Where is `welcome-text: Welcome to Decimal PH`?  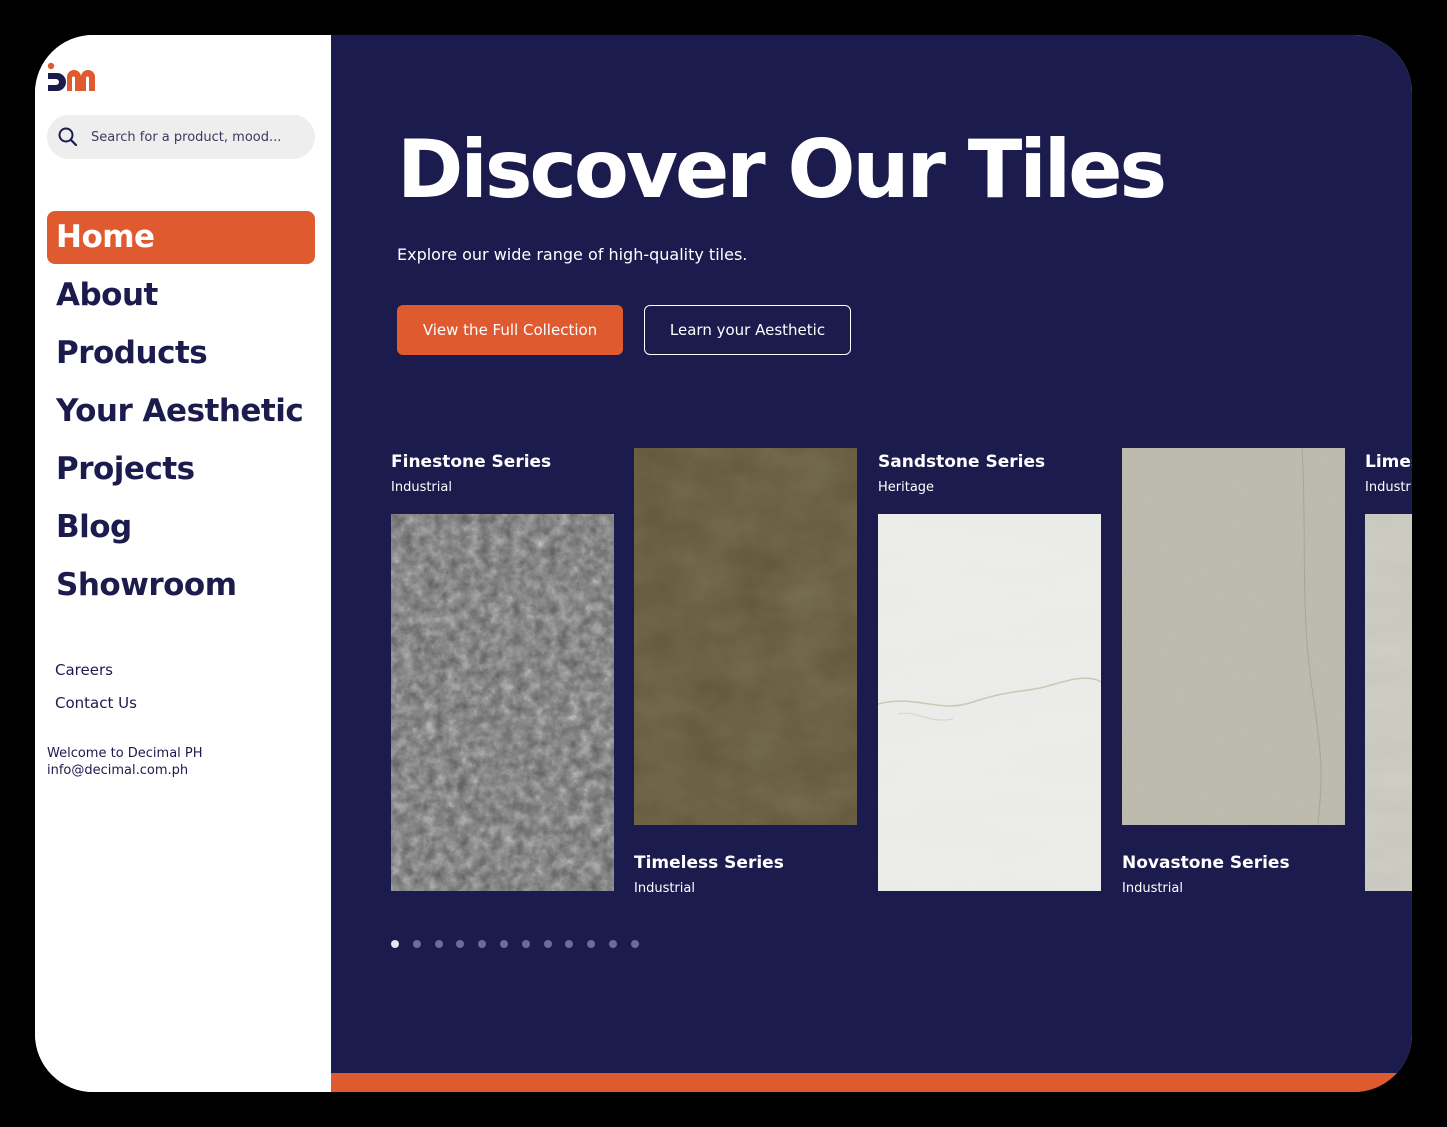 welcome-text: Welcome to Decimal PH is located at coordinates (125, 753).